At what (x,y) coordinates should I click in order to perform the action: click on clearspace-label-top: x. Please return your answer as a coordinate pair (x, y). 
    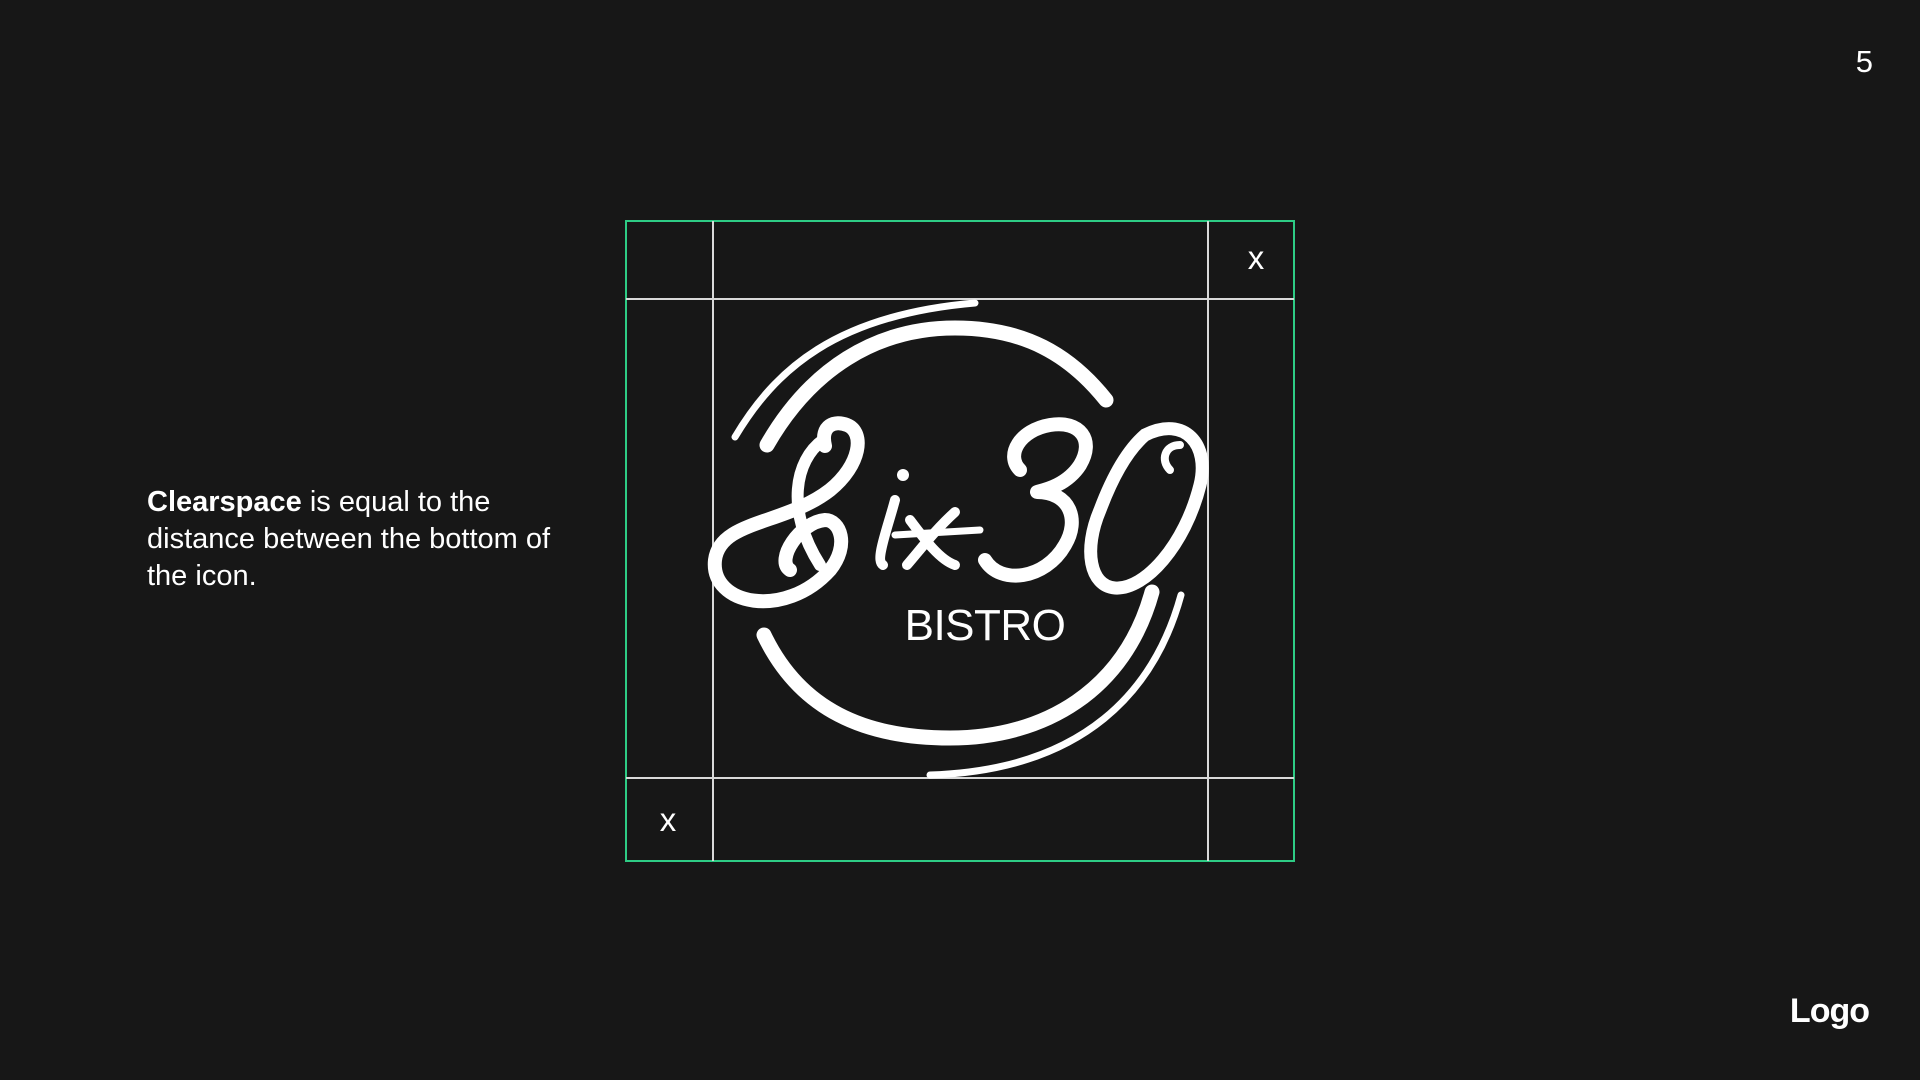
    Looking at the image, I should click on (1256, 257).